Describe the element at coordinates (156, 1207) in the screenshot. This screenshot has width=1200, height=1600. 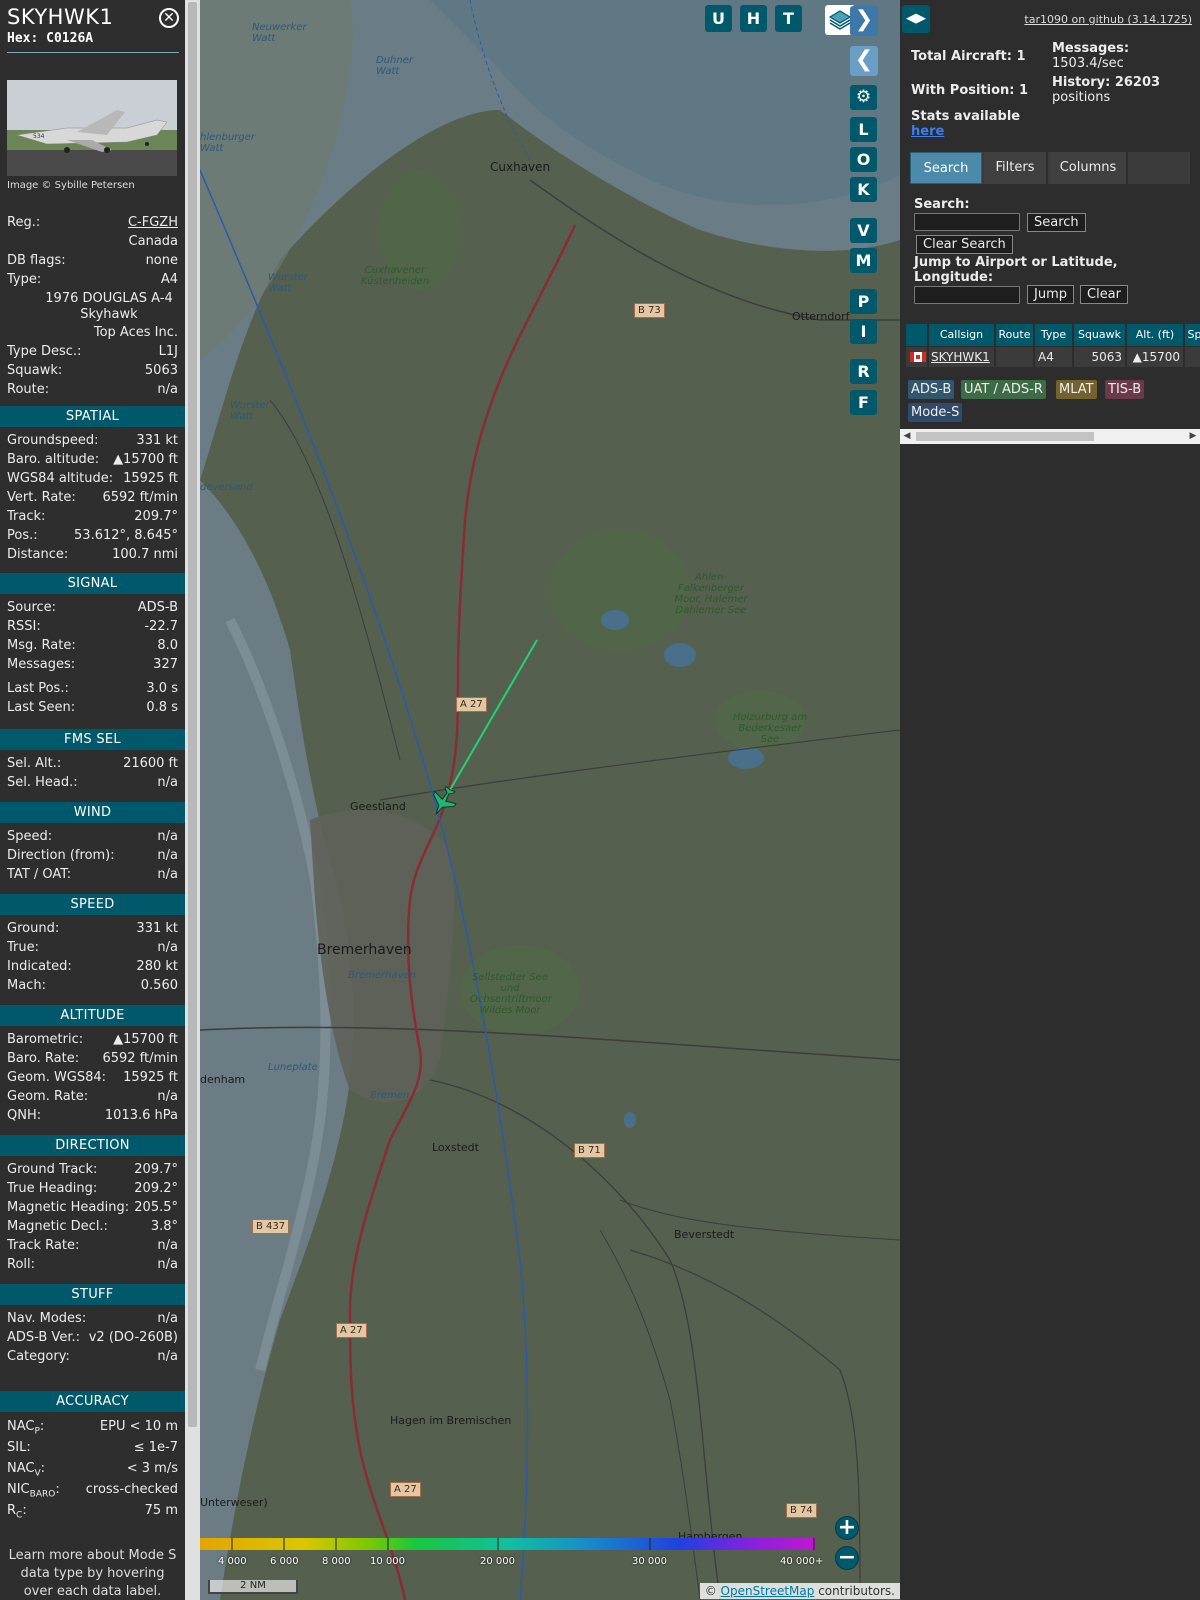
I see `direction-value: 205.5°` at that location.